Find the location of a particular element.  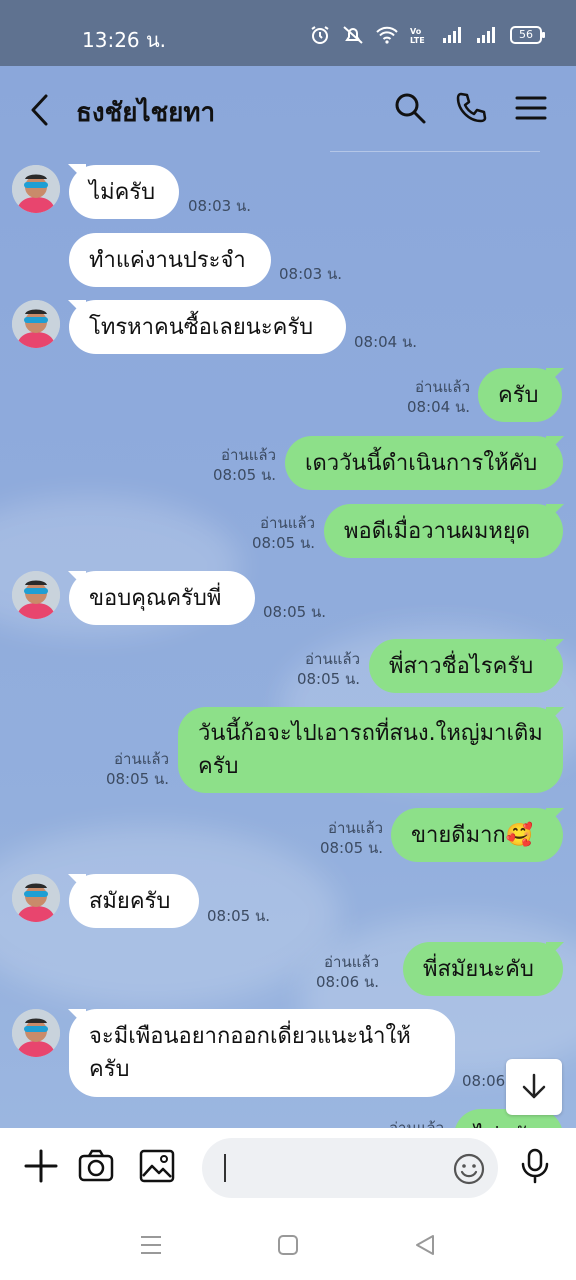

header-divider is located at coordinates (435, 151).